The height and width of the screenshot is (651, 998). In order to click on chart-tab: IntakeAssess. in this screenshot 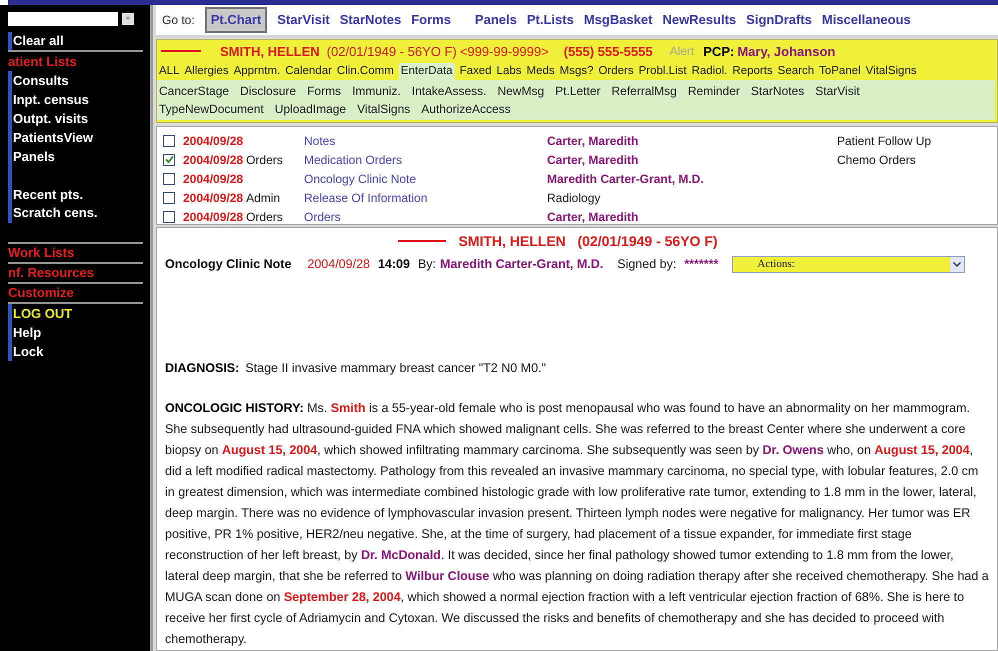, I will do `click(449, 91)`.